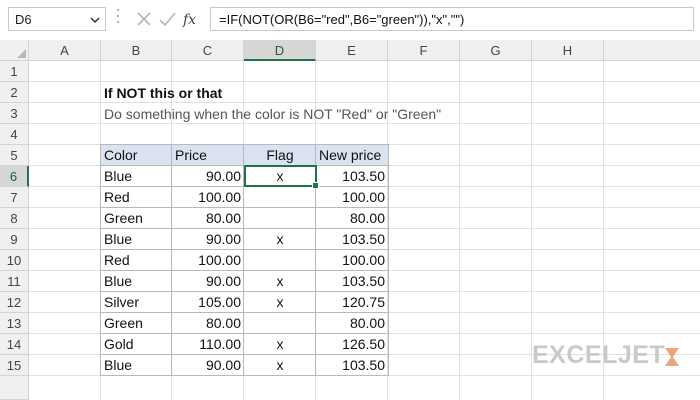 Image resolution: width=700 pixels, height=400 pixels. I want to click on exceljet-logo: EXCELJET, so click(599, 355).